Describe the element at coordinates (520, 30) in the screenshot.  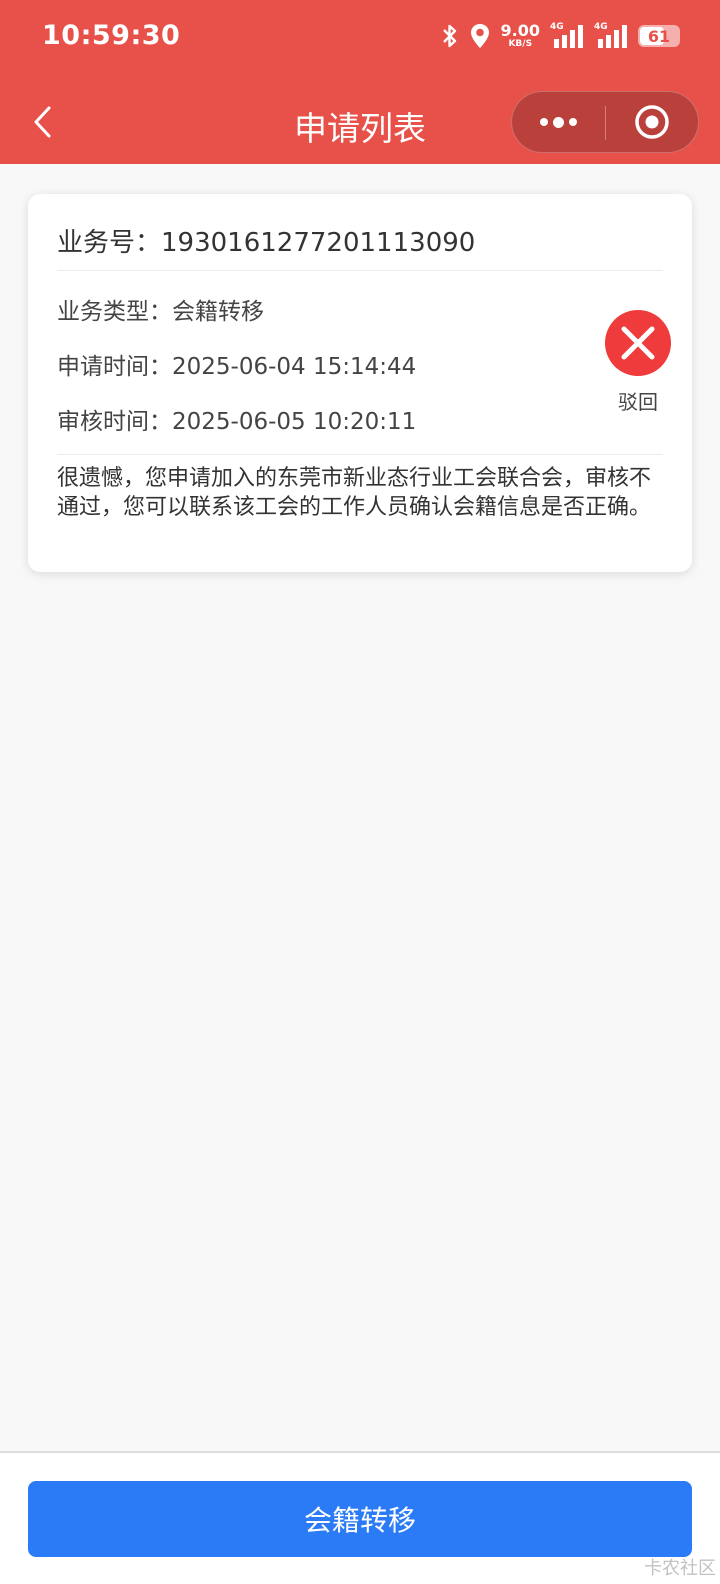
I see `net-speed-value: 9.00` at that location.